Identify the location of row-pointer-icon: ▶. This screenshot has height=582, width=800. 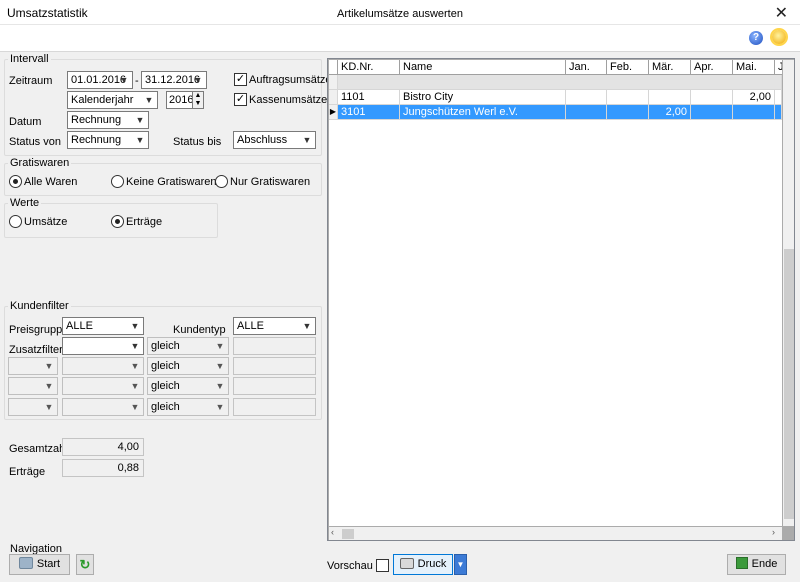
(333, 112).